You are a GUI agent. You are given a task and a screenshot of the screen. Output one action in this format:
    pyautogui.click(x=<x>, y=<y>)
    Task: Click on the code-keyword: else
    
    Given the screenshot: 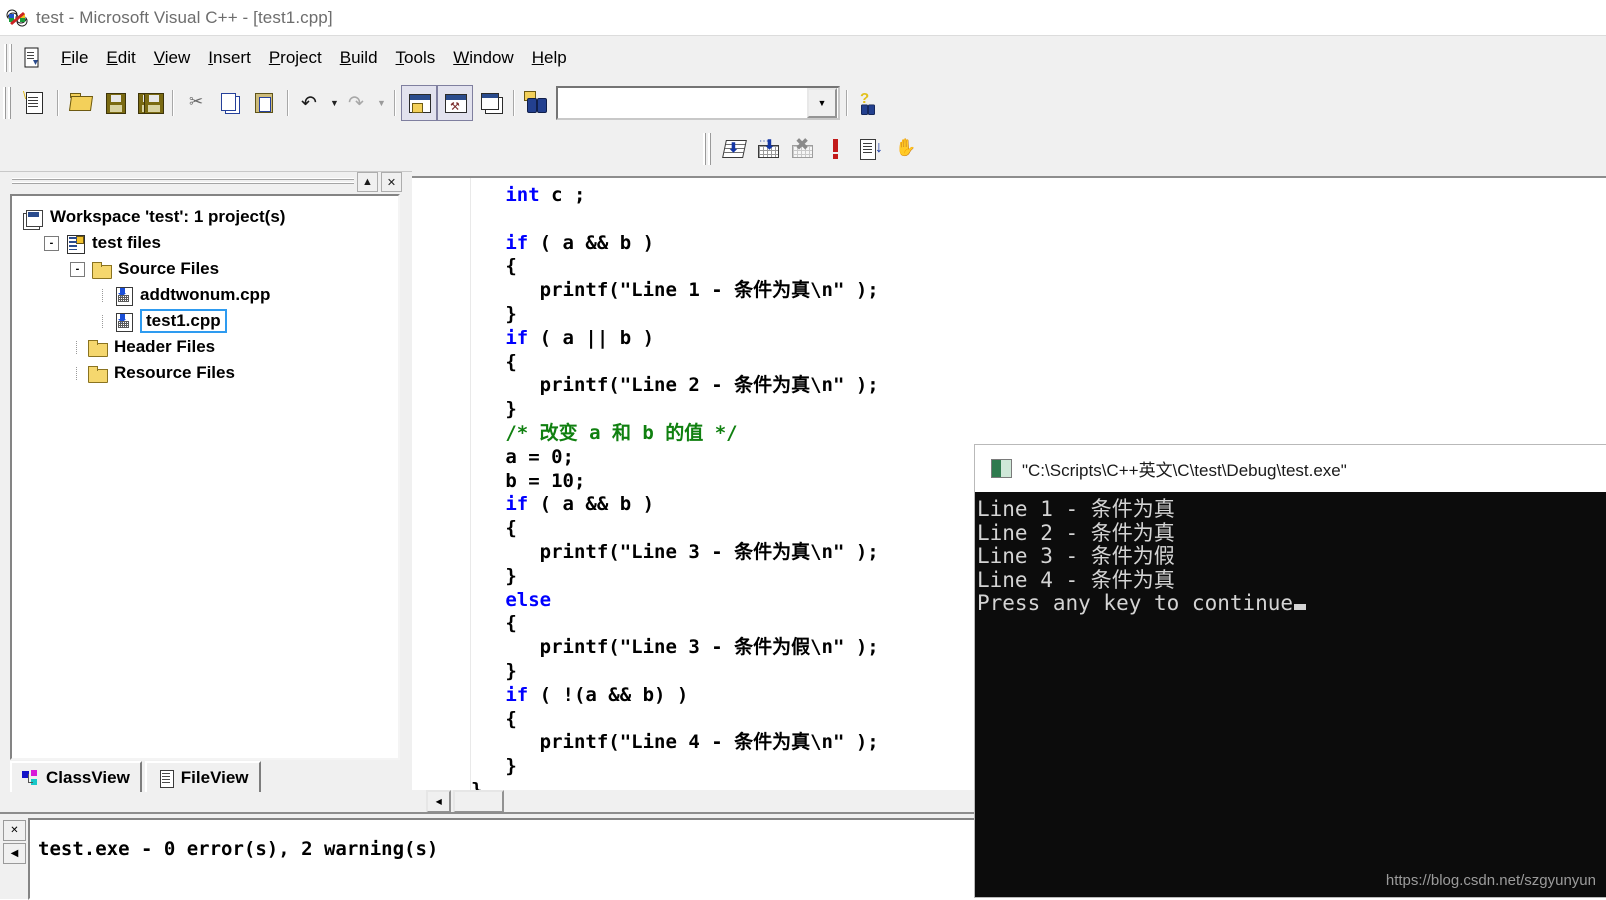 What is the action you would take?
    pyautogui.click(x=528, y=599)
    